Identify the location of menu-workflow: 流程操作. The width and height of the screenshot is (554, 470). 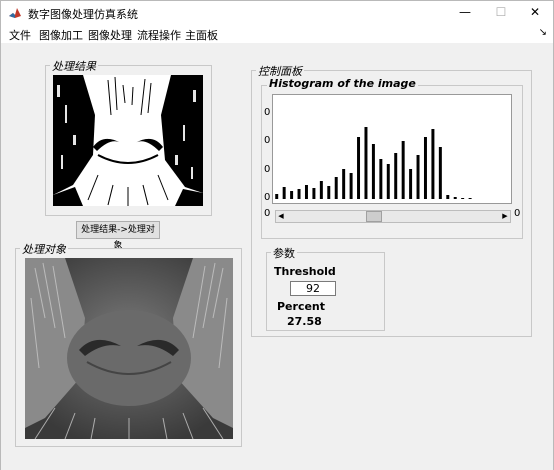
(159, 35).